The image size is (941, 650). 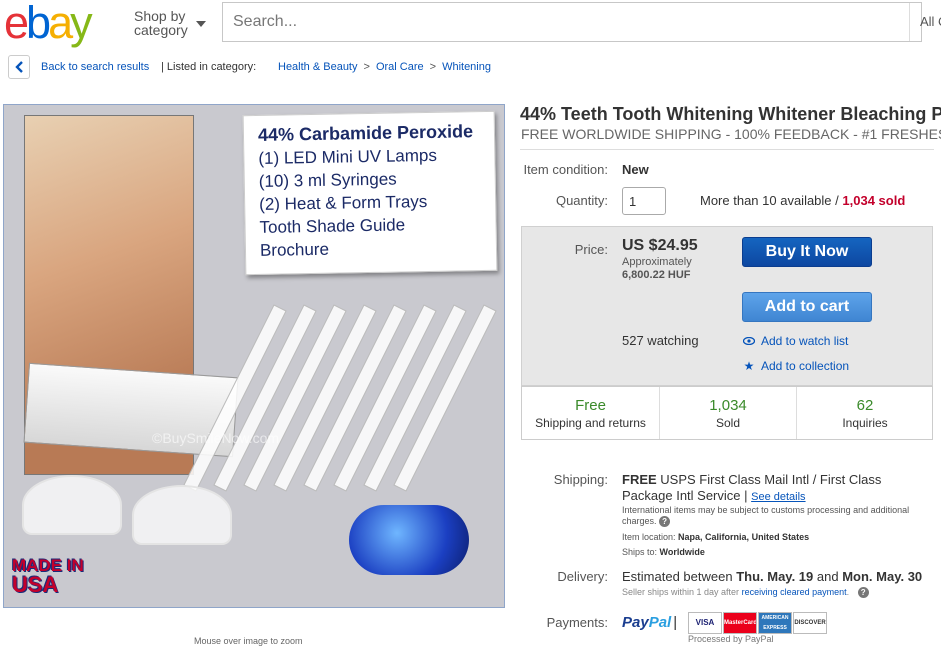 I want to click on logo-letter-e: e, so click(x=16, y=24).